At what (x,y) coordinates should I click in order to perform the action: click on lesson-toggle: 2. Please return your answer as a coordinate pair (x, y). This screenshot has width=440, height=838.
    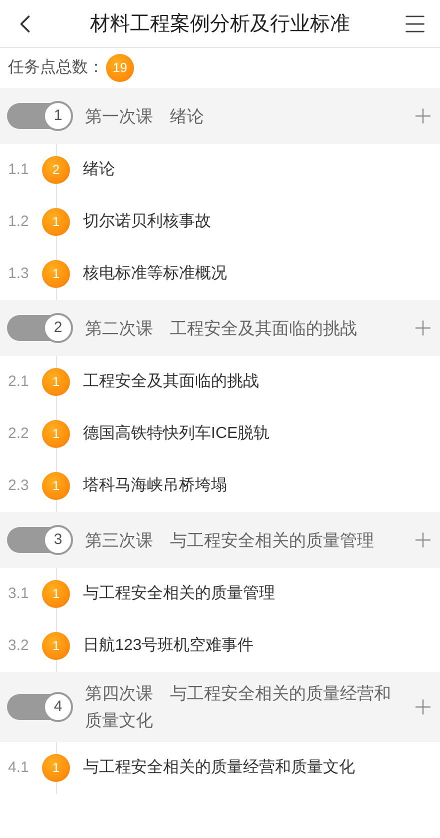
    Looking at the image, I should click on (39, 328).